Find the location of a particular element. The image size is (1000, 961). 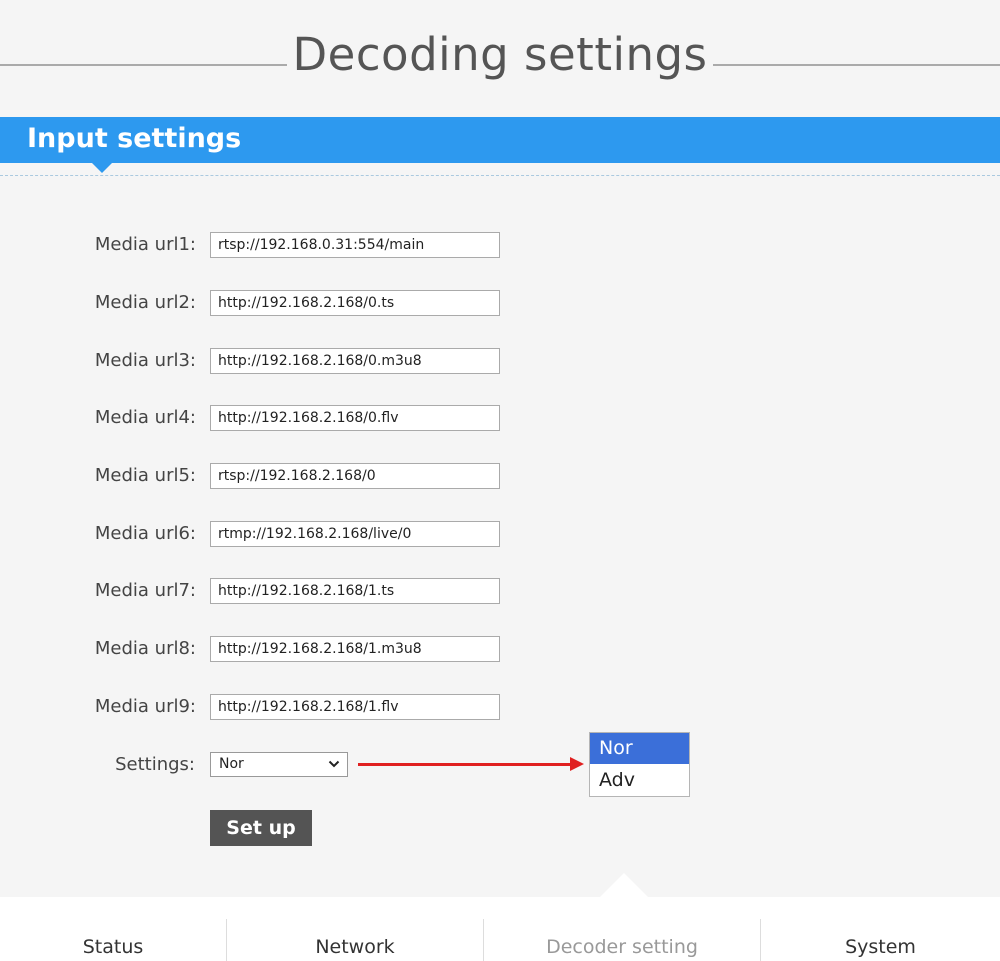

media-url-row-9: Media url9: is located at coordinates (500, 707).